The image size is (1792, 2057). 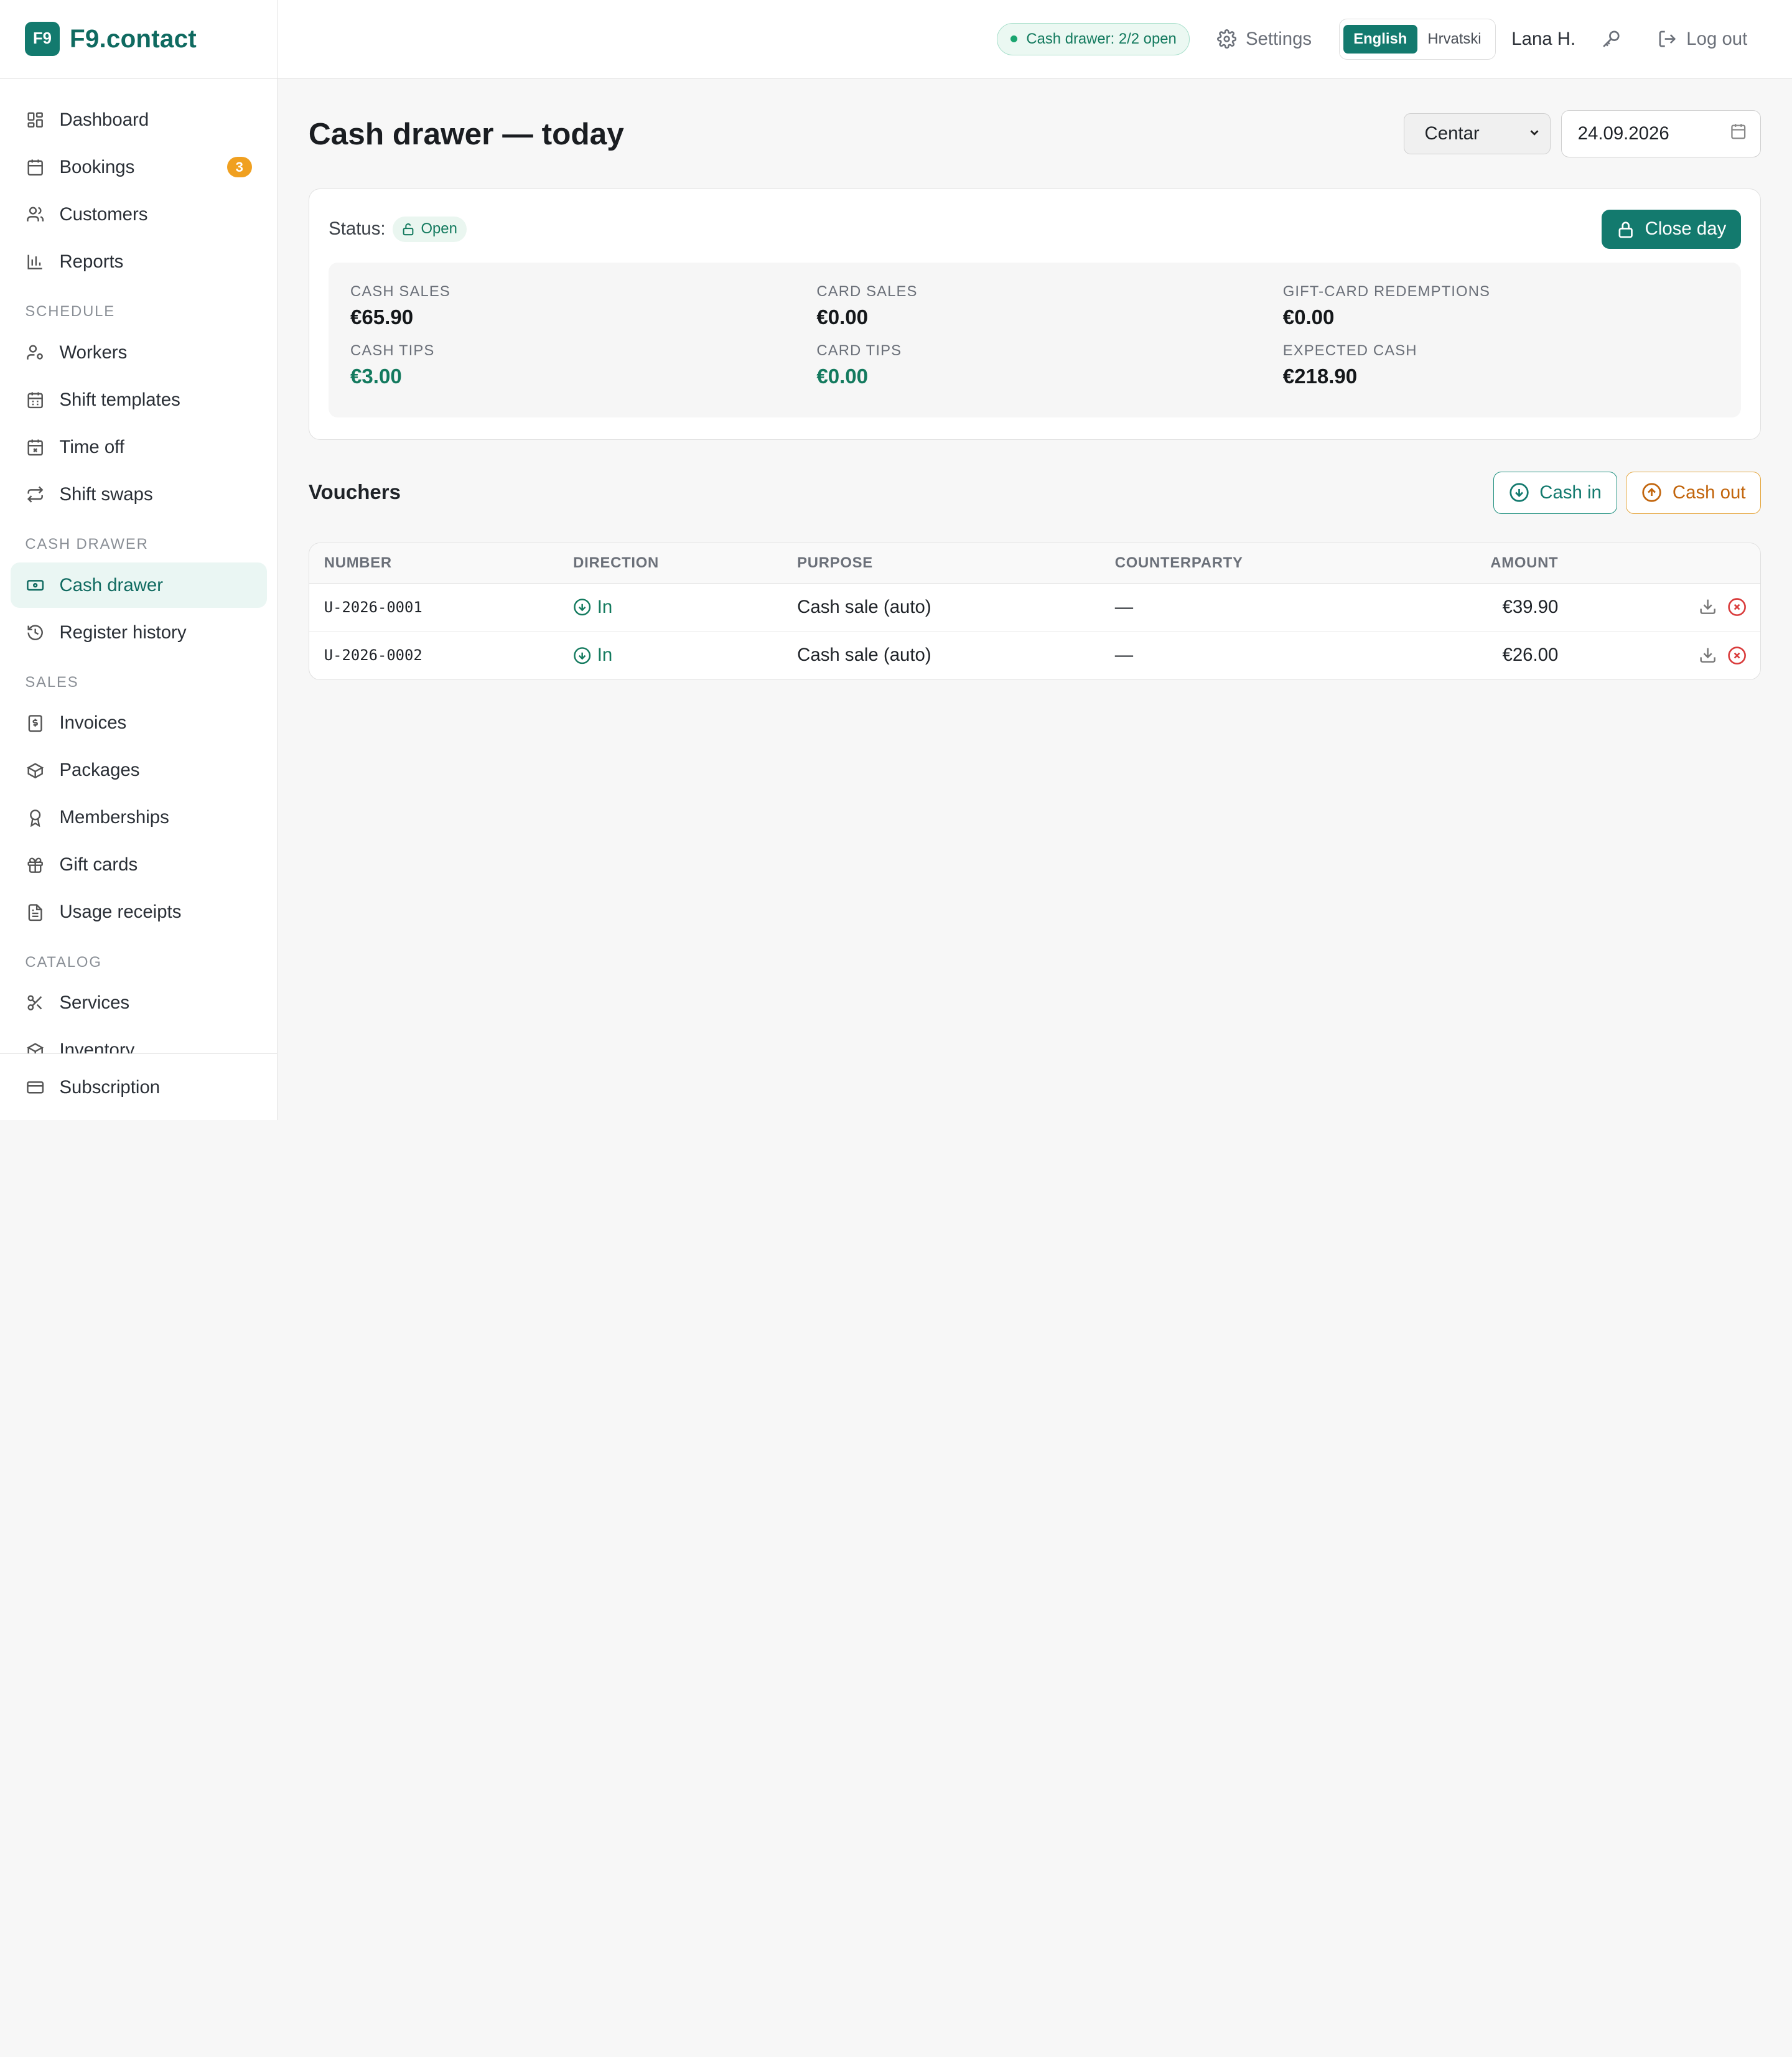 What do you see at coordinates (35, 1003) in the screenshot?
I see `scissors-icon` at bounding box center [35, 1003].